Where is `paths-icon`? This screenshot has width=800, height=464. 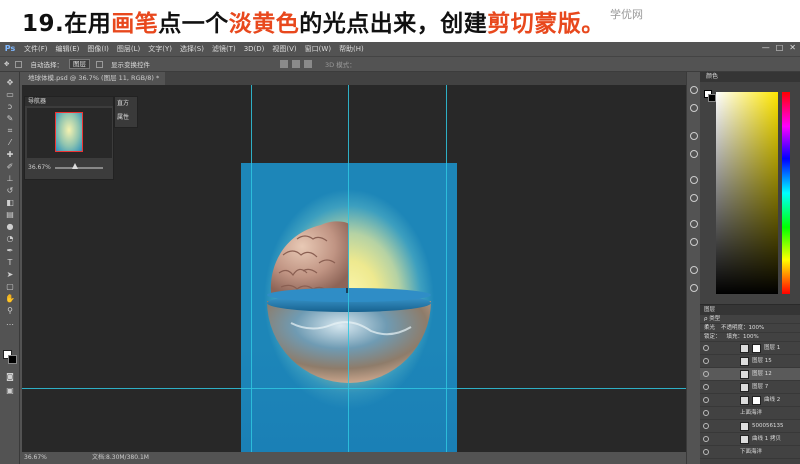
paths-icon is located at coordinates (694, 270).